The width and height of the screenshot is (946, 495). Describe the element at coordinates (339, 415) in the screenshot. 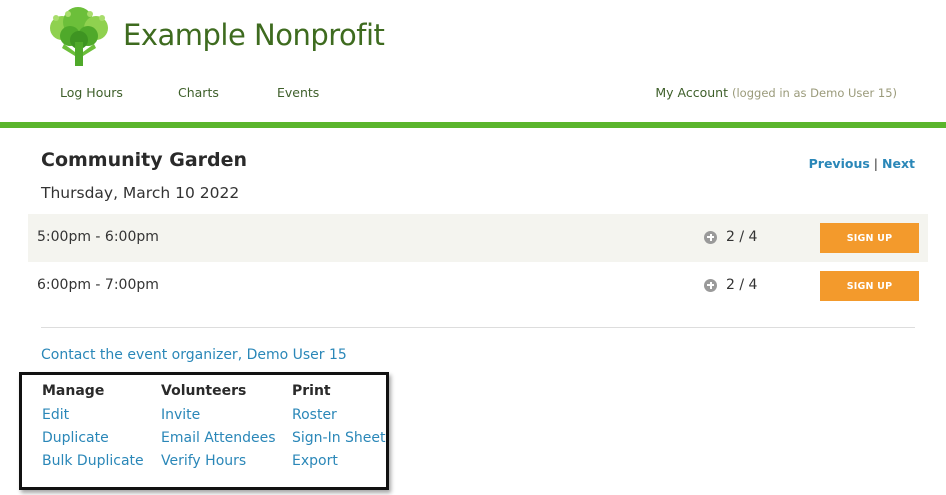

I see `roster-link: Roster` at that location.